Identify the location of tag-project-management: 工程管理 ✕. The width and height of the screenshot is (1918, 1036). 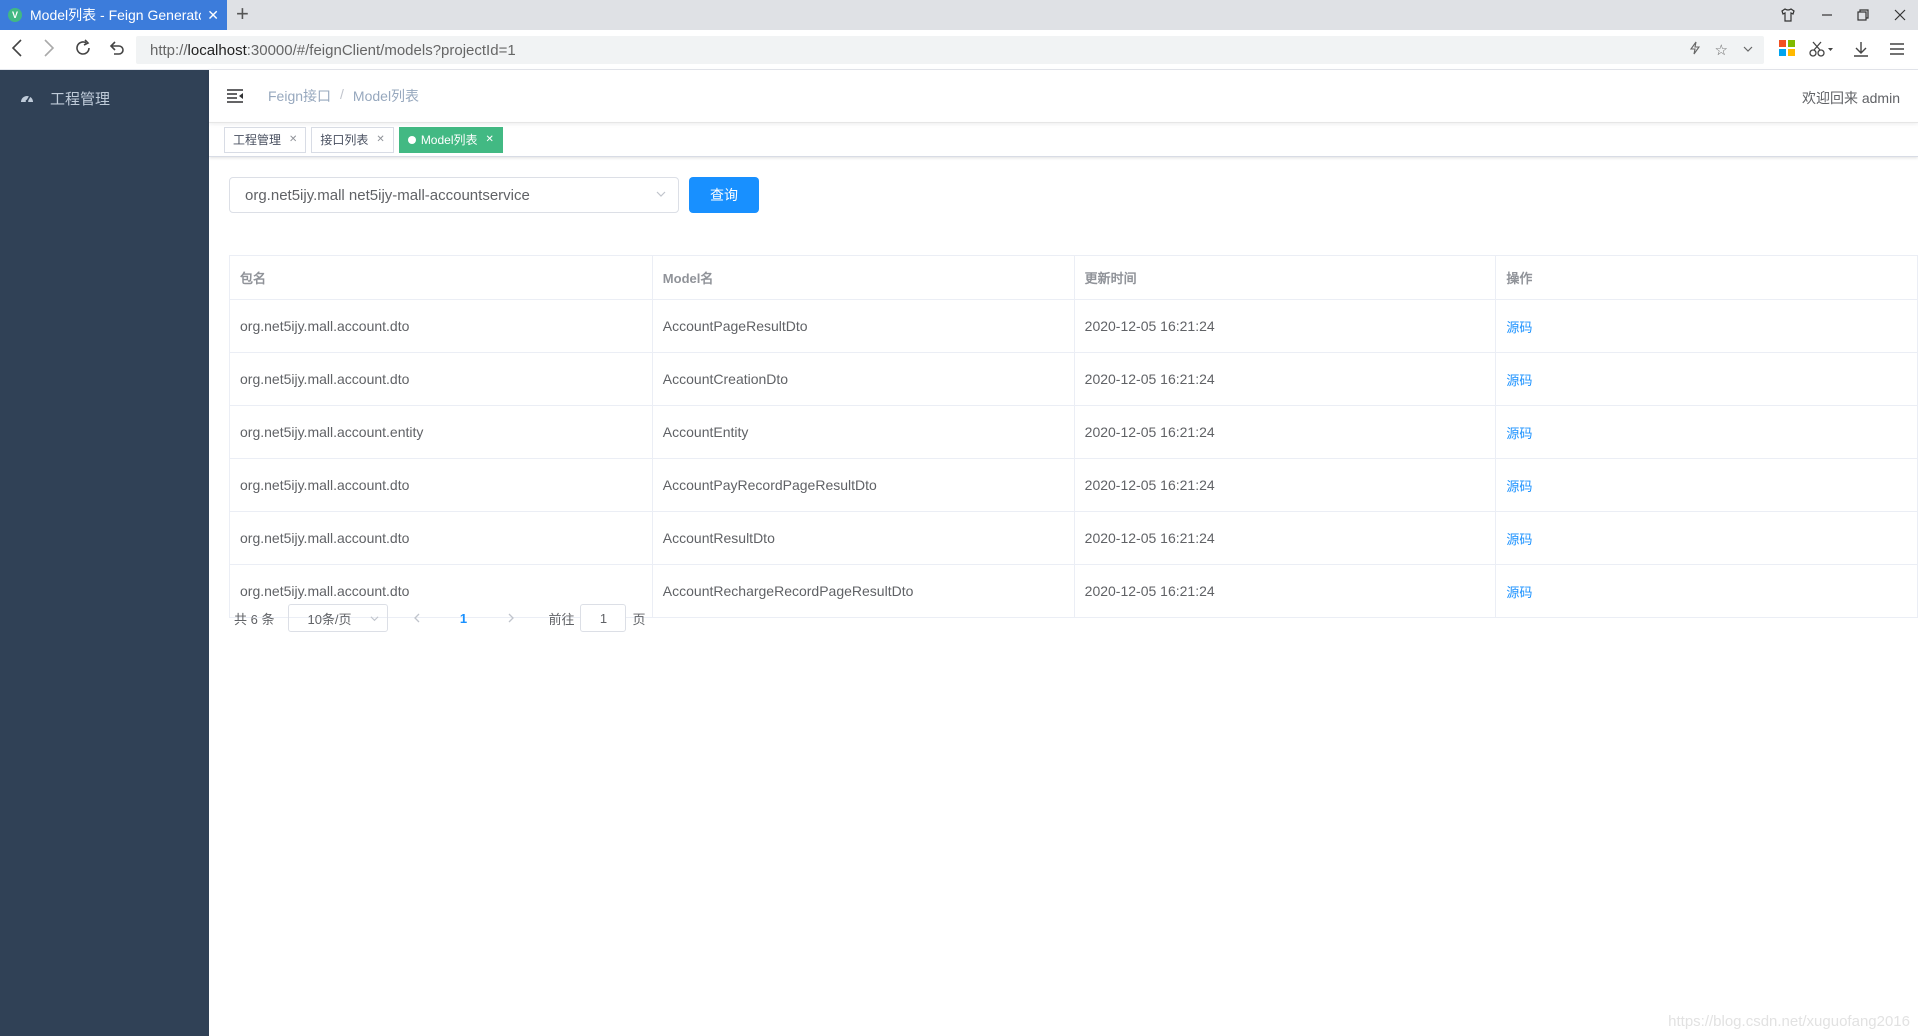
(265, 139).